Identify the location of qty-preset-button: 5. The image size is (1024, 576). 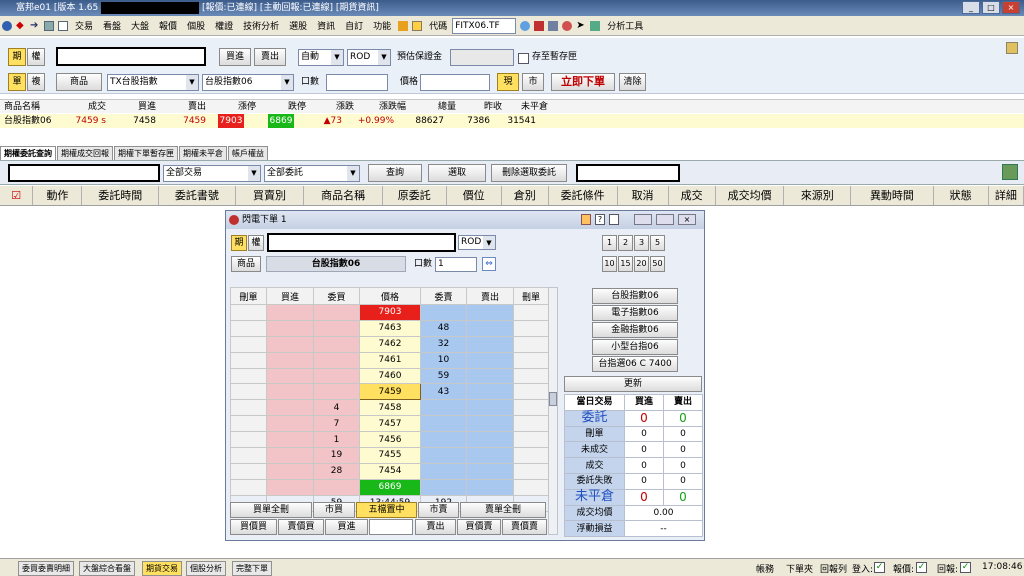
(657, 243).